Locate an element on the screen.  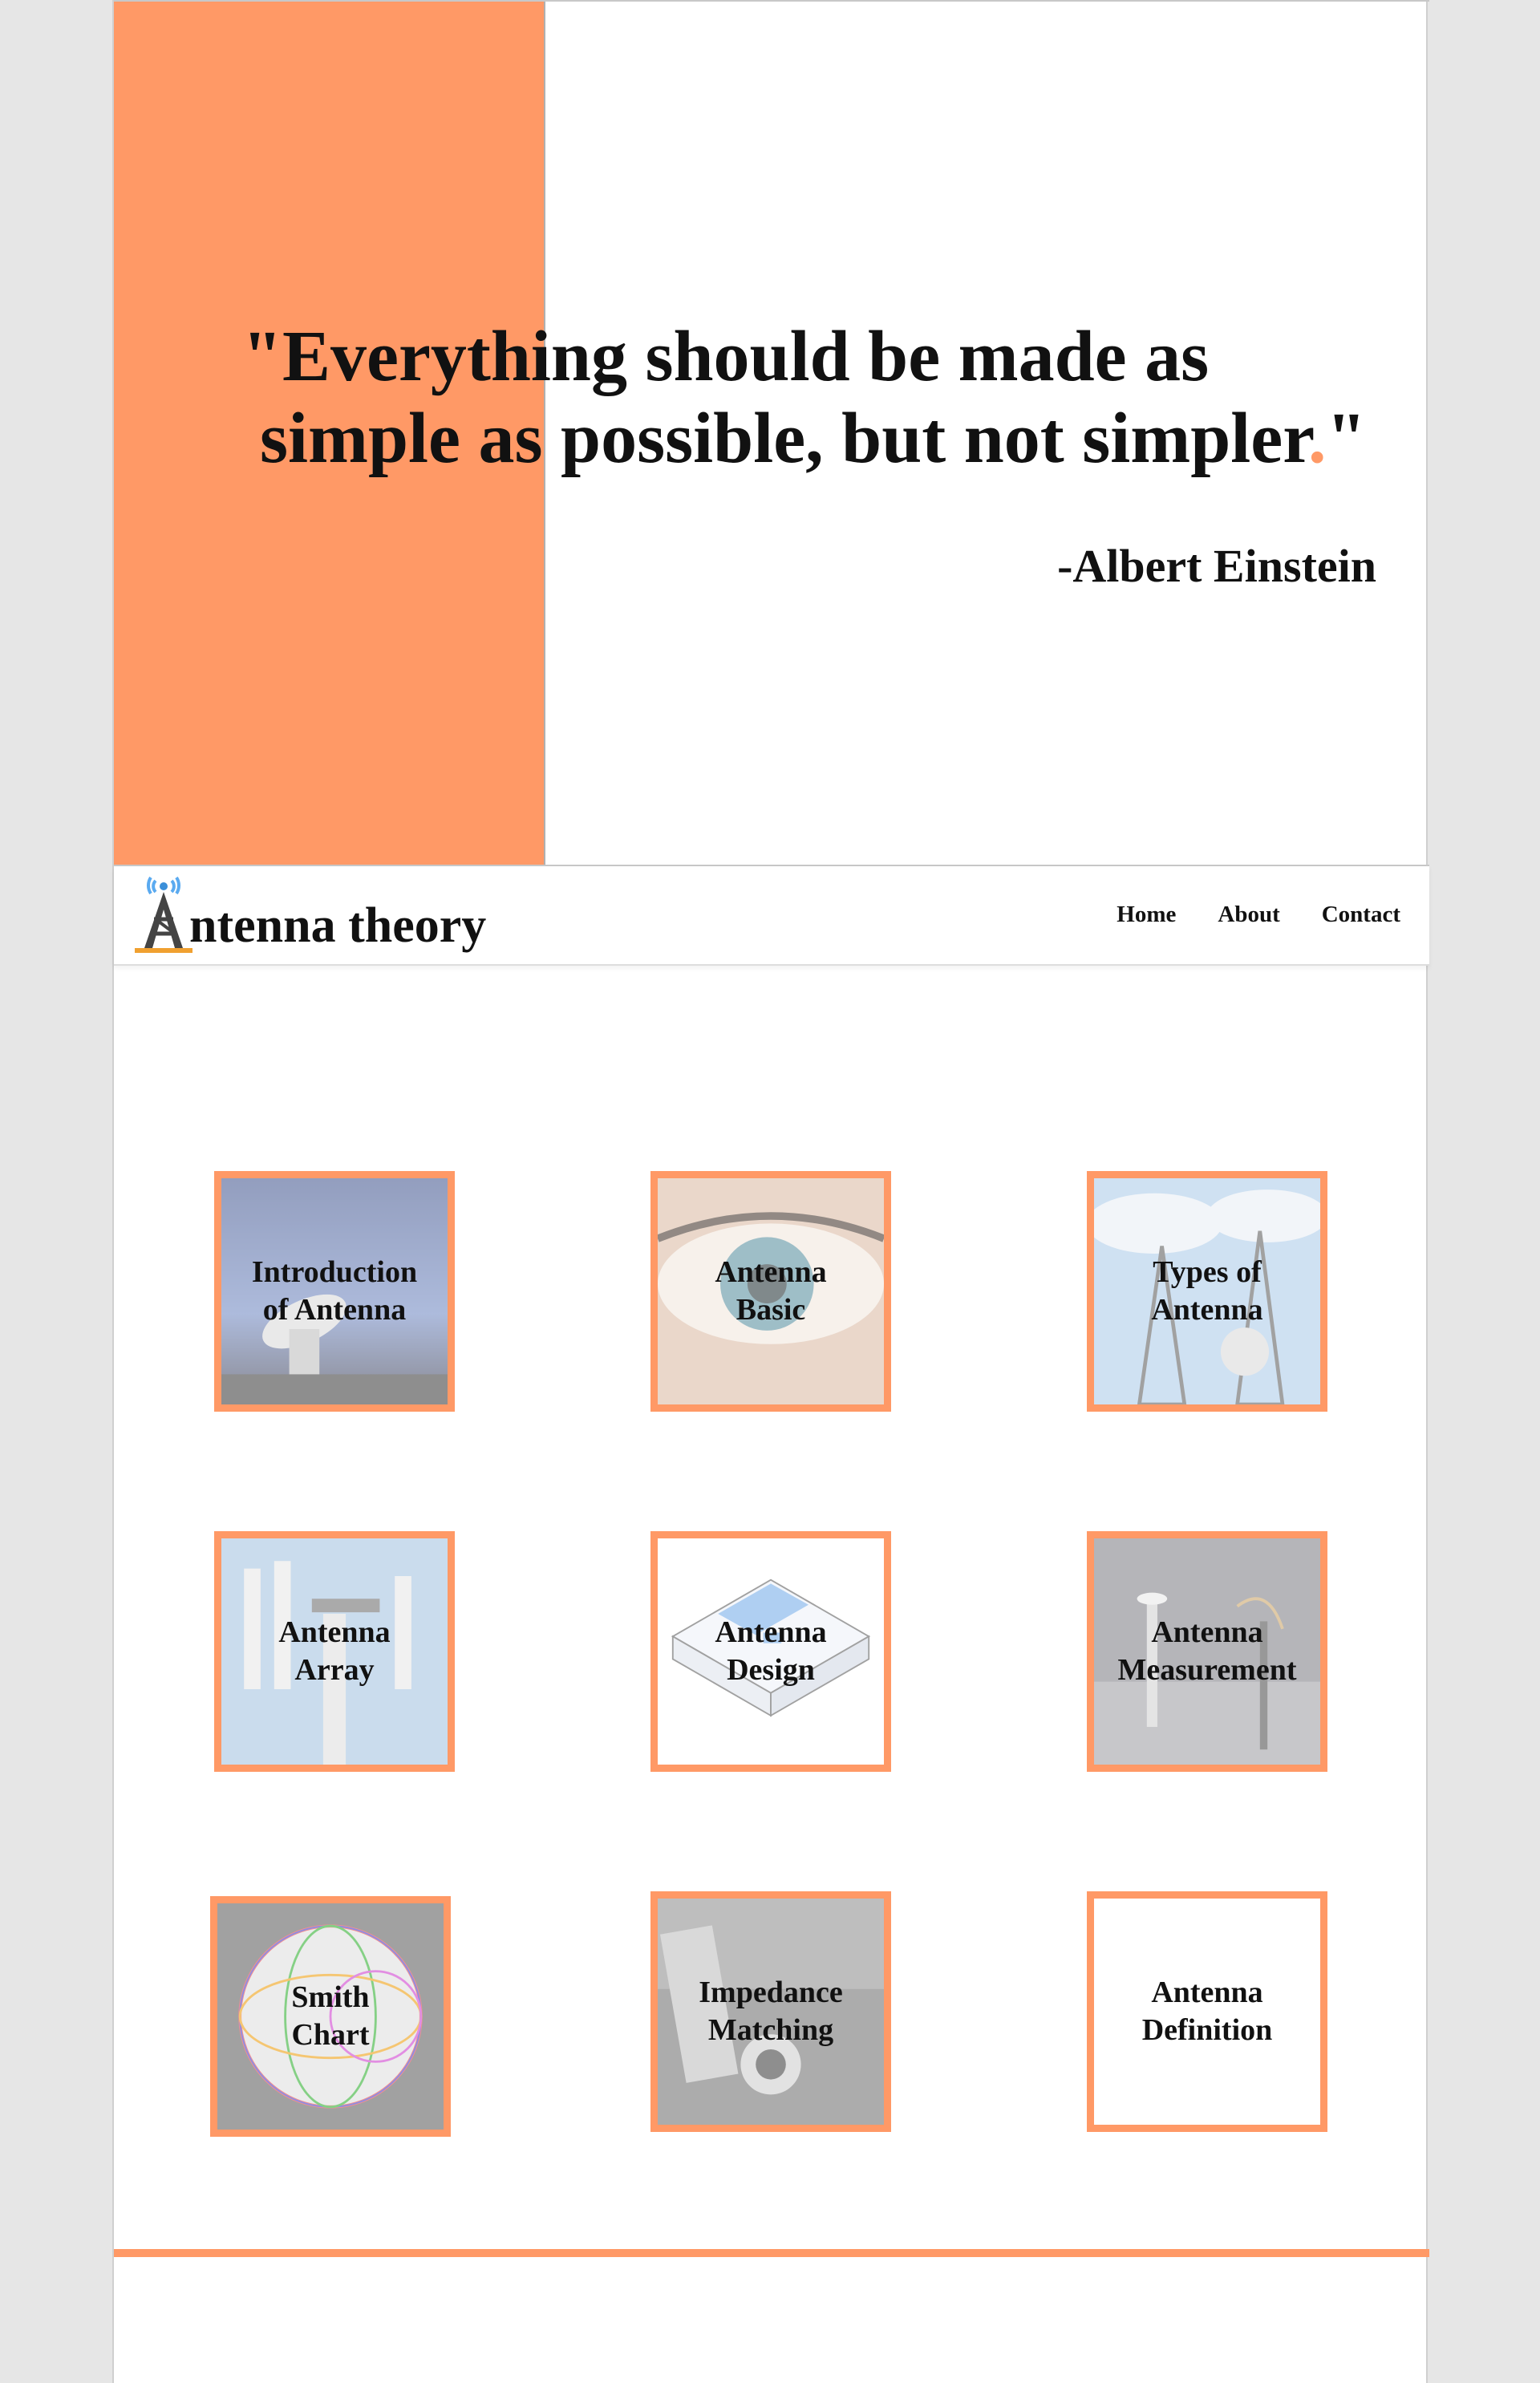
card-types-of-antenna: Types of Antenna is located at coordinates (1207, 1291).